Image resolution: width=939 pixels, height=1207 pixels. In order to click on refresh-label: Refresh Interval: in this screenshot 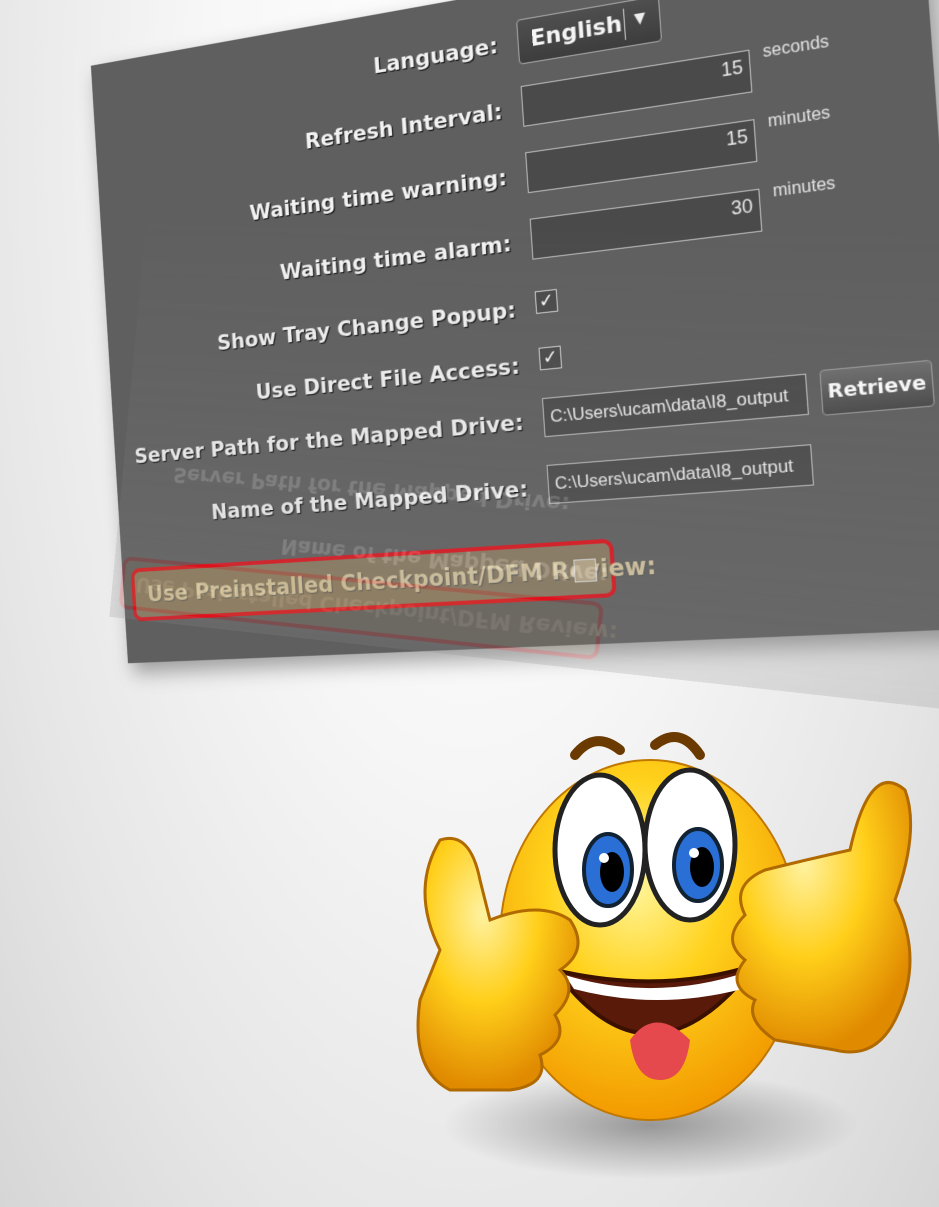, I will do `click(403, 126)`.